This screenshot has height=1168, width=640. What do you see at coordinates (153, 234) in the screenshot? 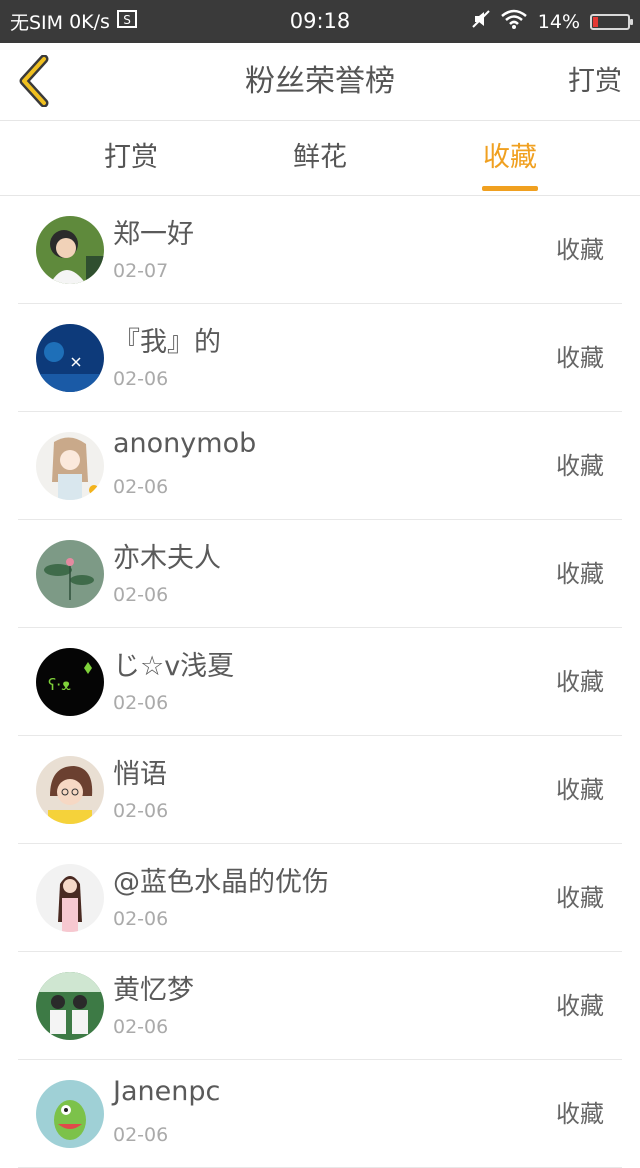
I see `user-name: 郑一好` at bounding box center [153, 234].